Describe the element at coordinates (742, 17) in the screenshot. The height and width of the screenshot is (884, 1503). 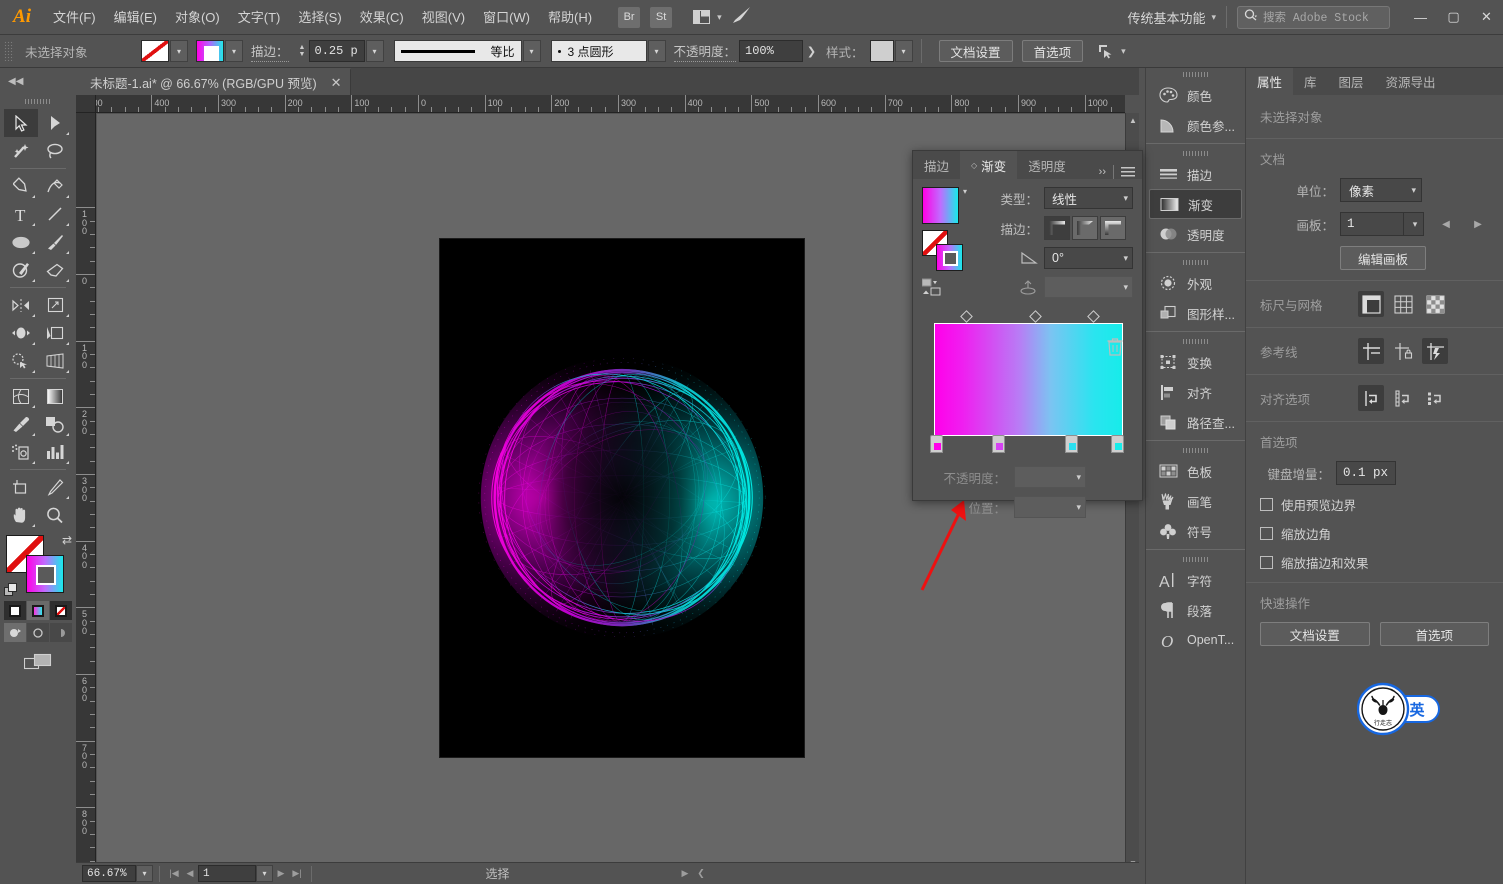
I see `adobe-bird-icon` at that location.